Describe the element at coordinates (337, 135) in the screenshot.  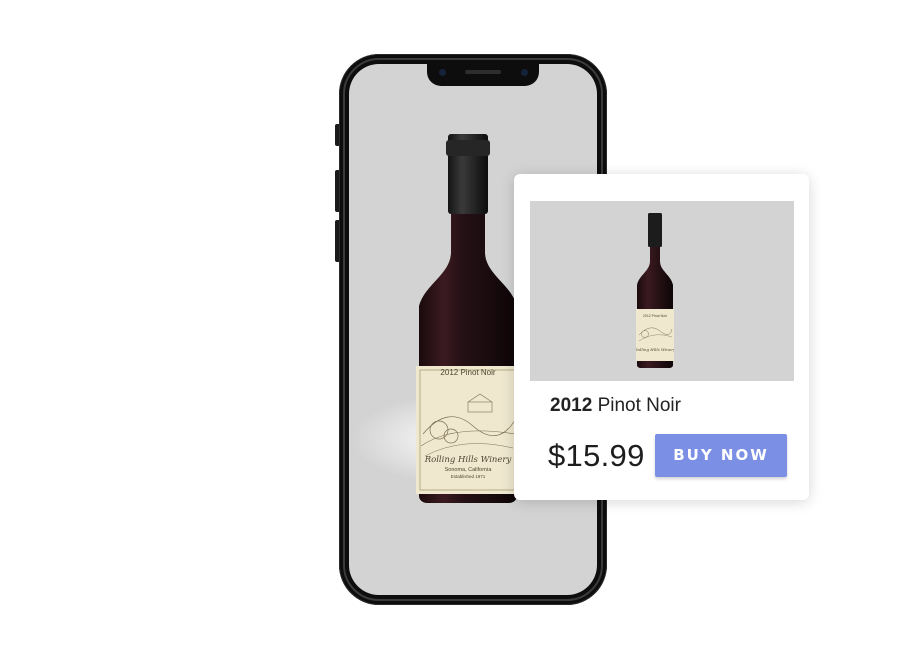
I see `phone-mute-switch` at that location.